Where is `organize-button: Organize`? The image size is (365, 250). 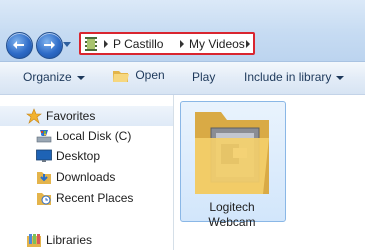 organize-button: Organize is located at coordinates (54, 77).